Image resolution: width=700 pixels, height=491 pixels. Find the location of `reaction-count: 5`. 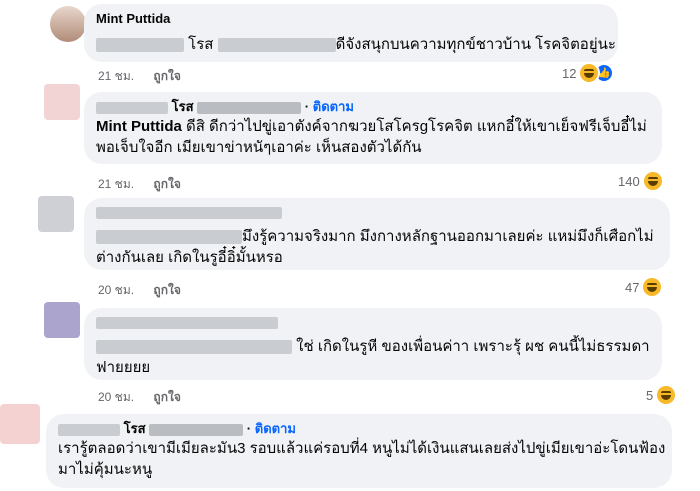

reaction-count: 5 is located at coordinates (650, 395).